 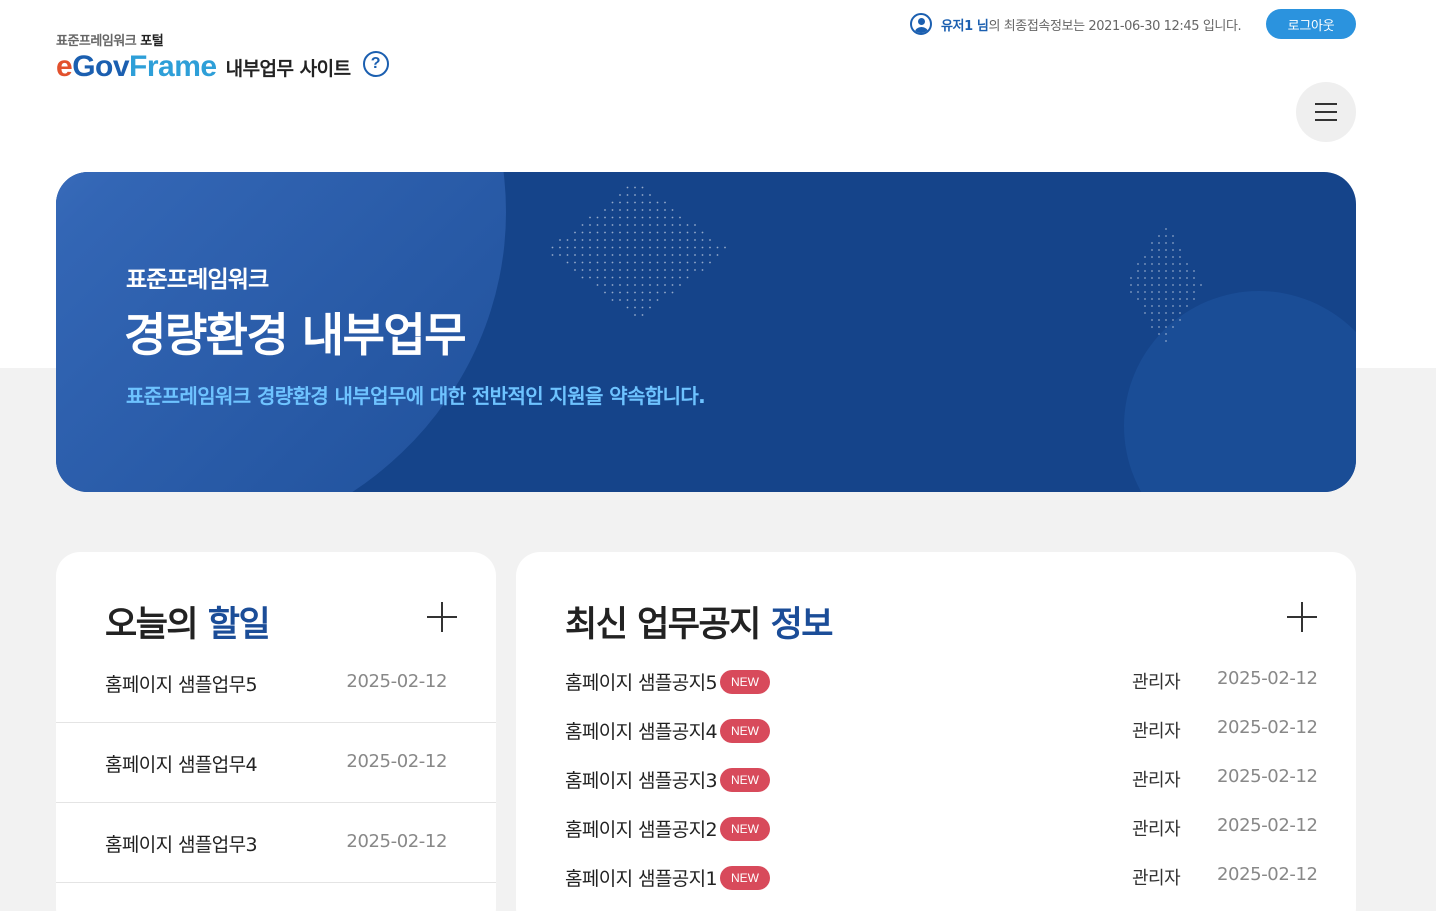 I want to click on logout-button: 로그아웃, so click(x=1311, y=24).